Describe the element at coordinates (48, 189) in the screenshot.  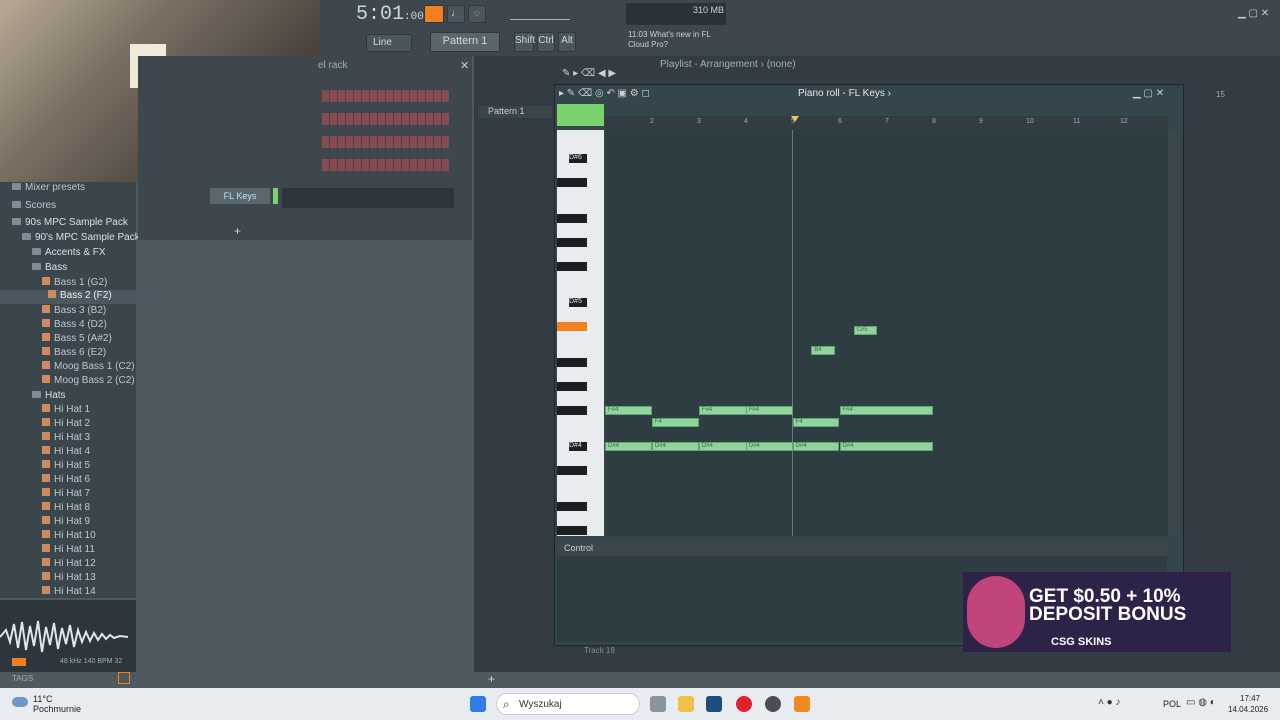
I see `browser-item: Mixer presets` at that location.